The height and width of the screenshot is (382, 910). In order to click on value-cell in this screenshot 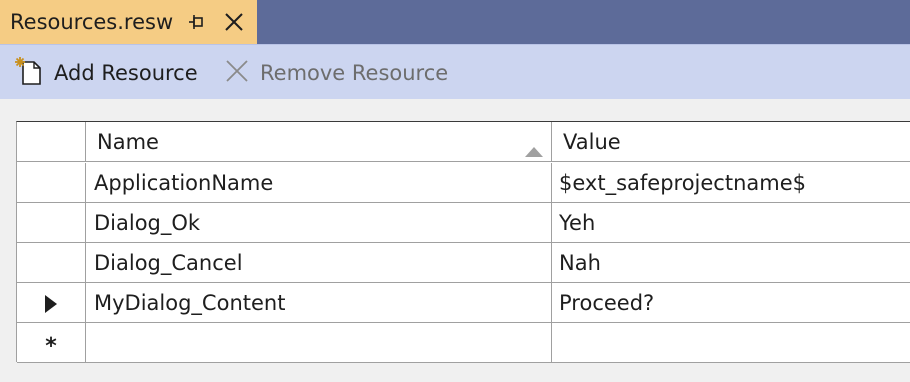, I will do `click(731, 343)`.